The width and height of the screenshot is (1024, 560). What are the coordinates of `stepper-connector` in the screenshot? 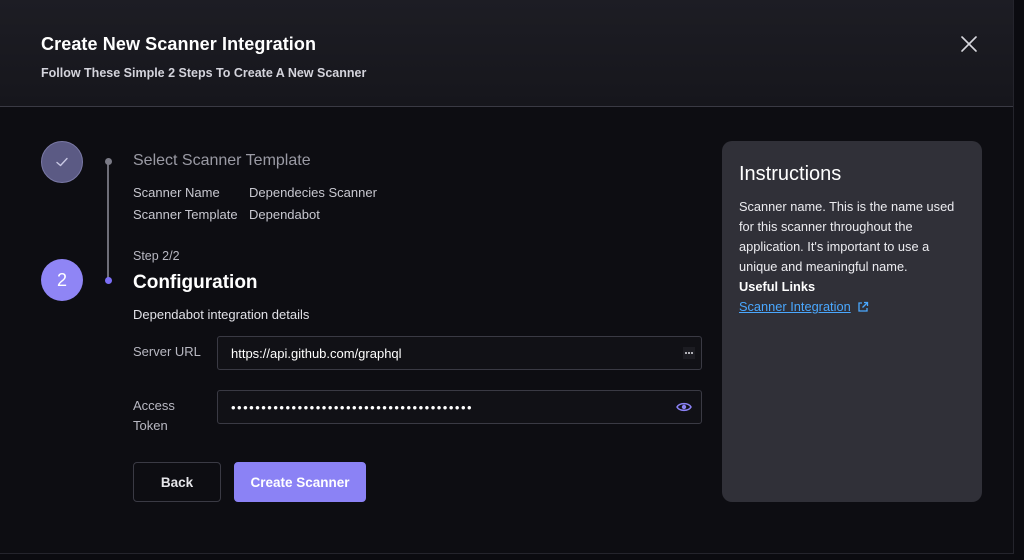 It's located at (108, 221).